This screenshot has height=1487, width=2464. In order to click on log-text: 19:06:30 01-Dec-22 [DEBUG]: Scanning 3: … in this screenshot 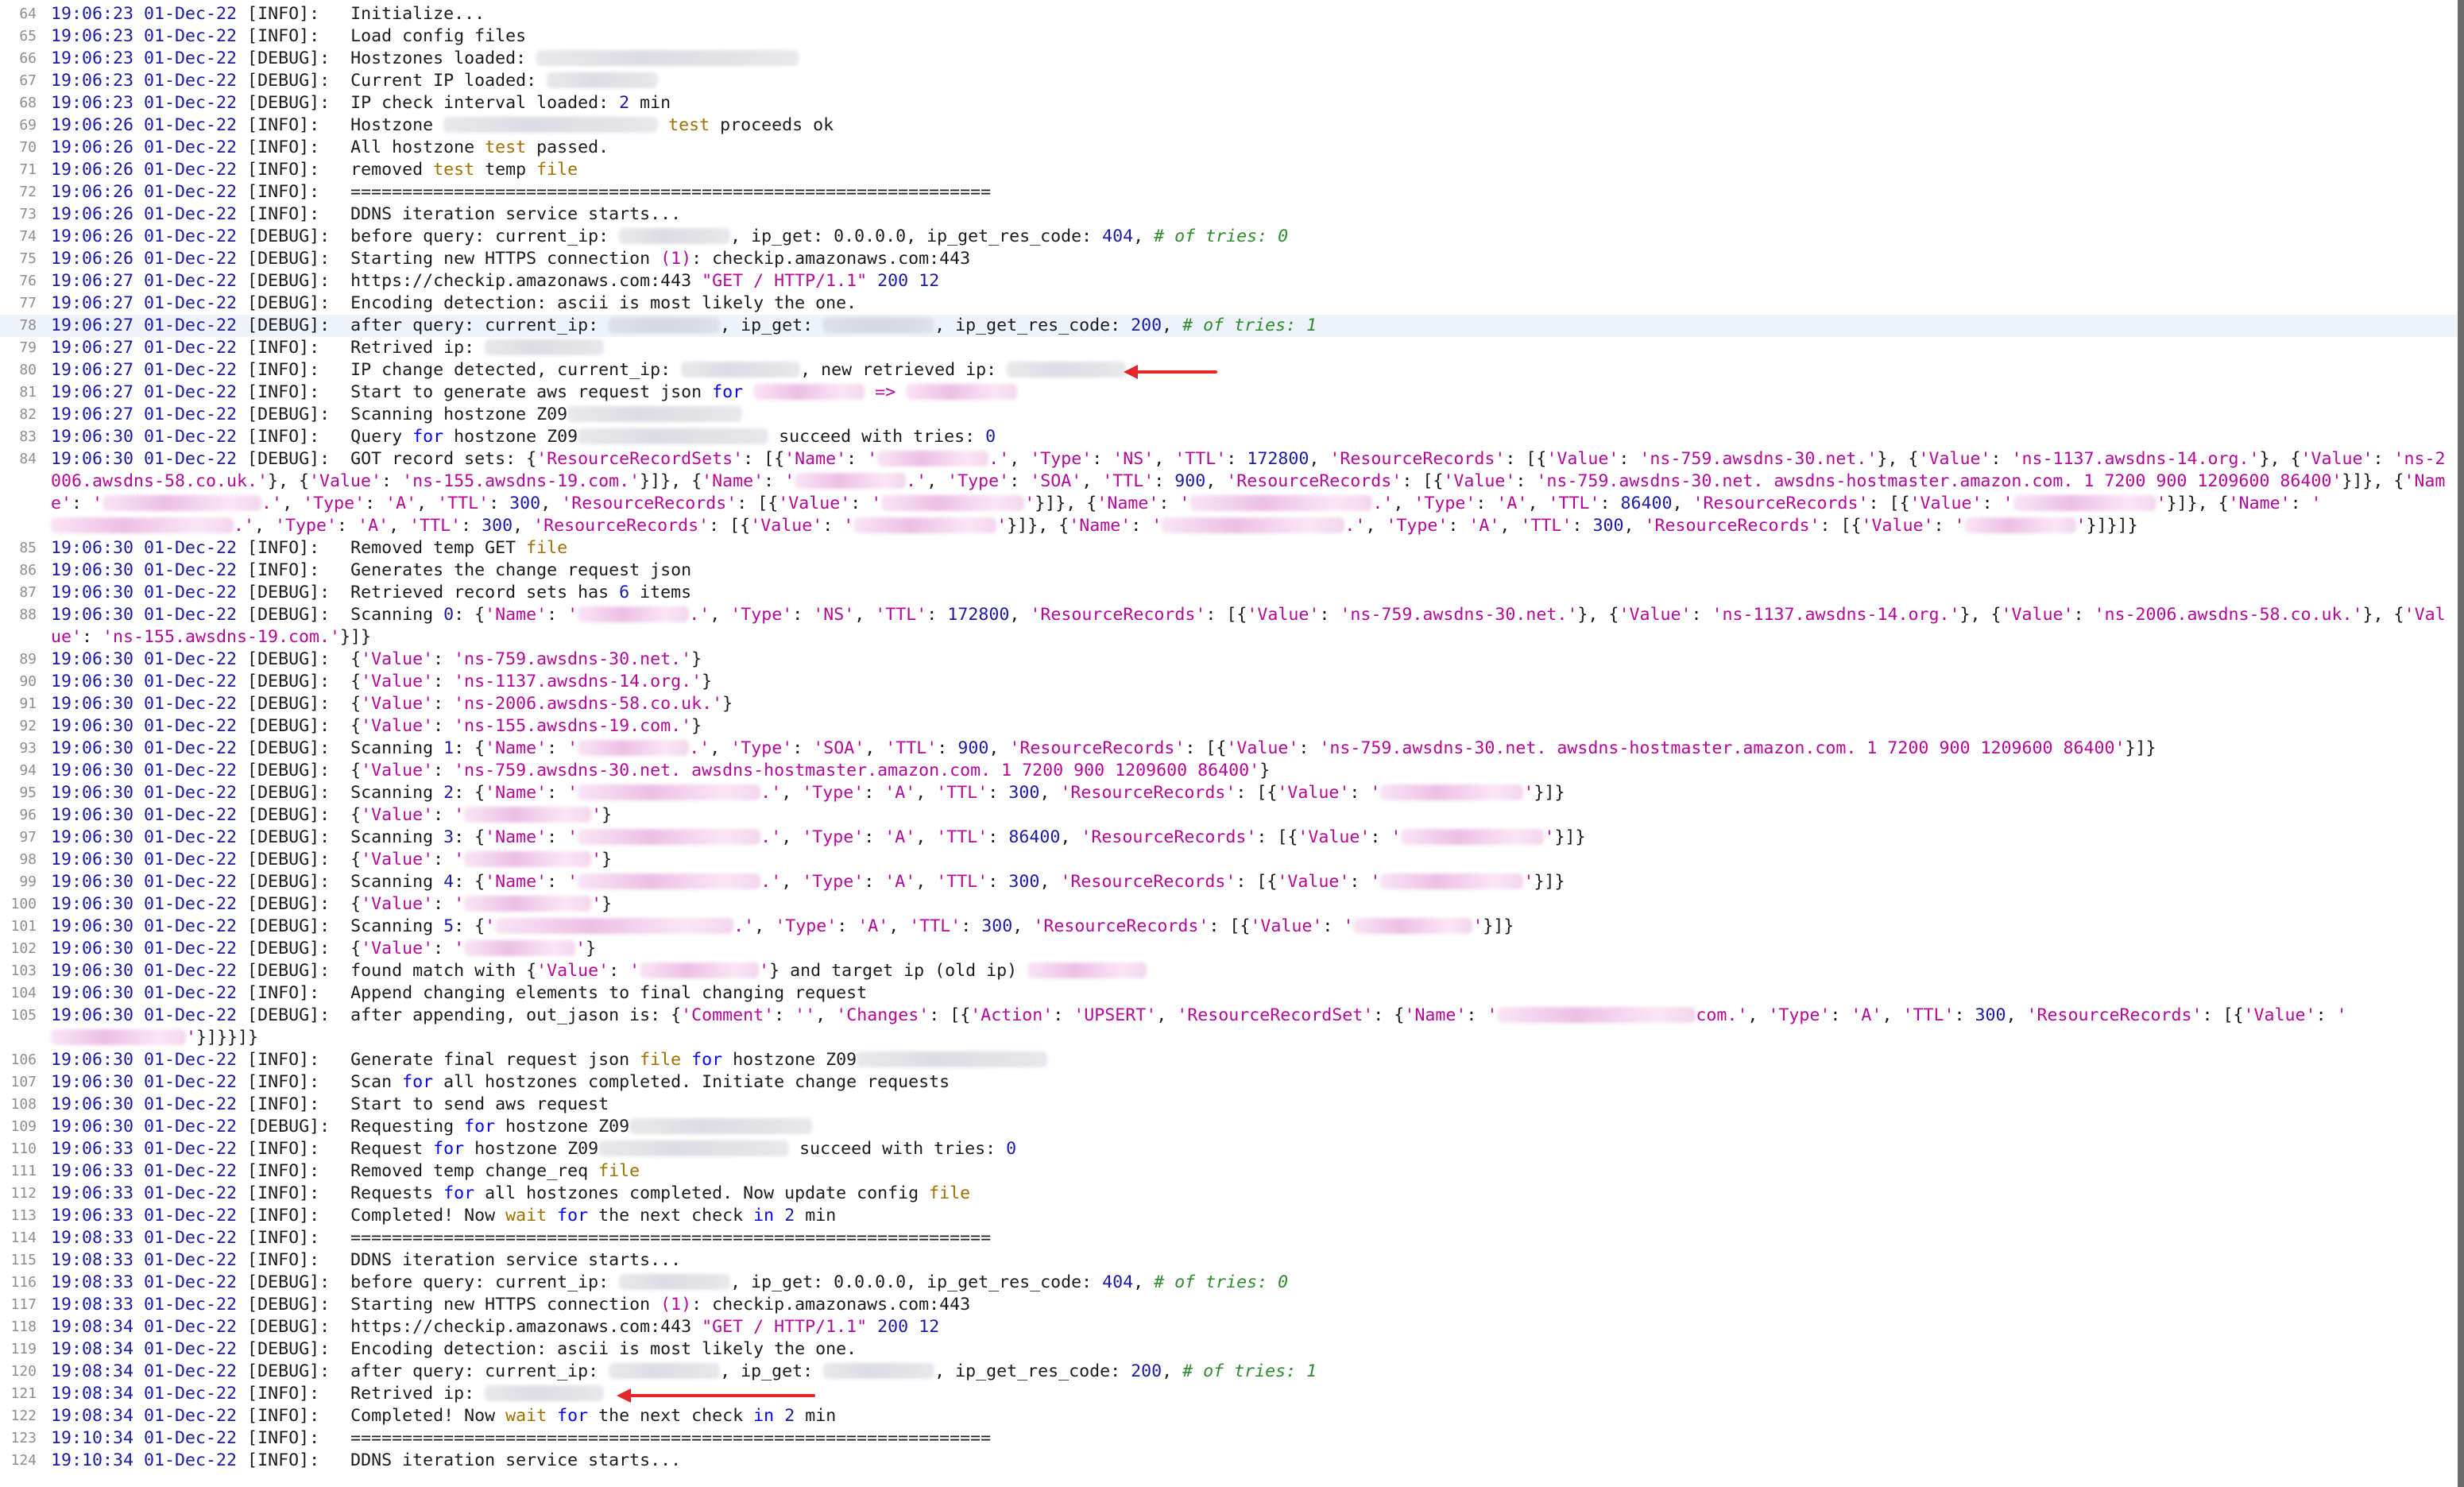, I will do `click(1248, 838)`.